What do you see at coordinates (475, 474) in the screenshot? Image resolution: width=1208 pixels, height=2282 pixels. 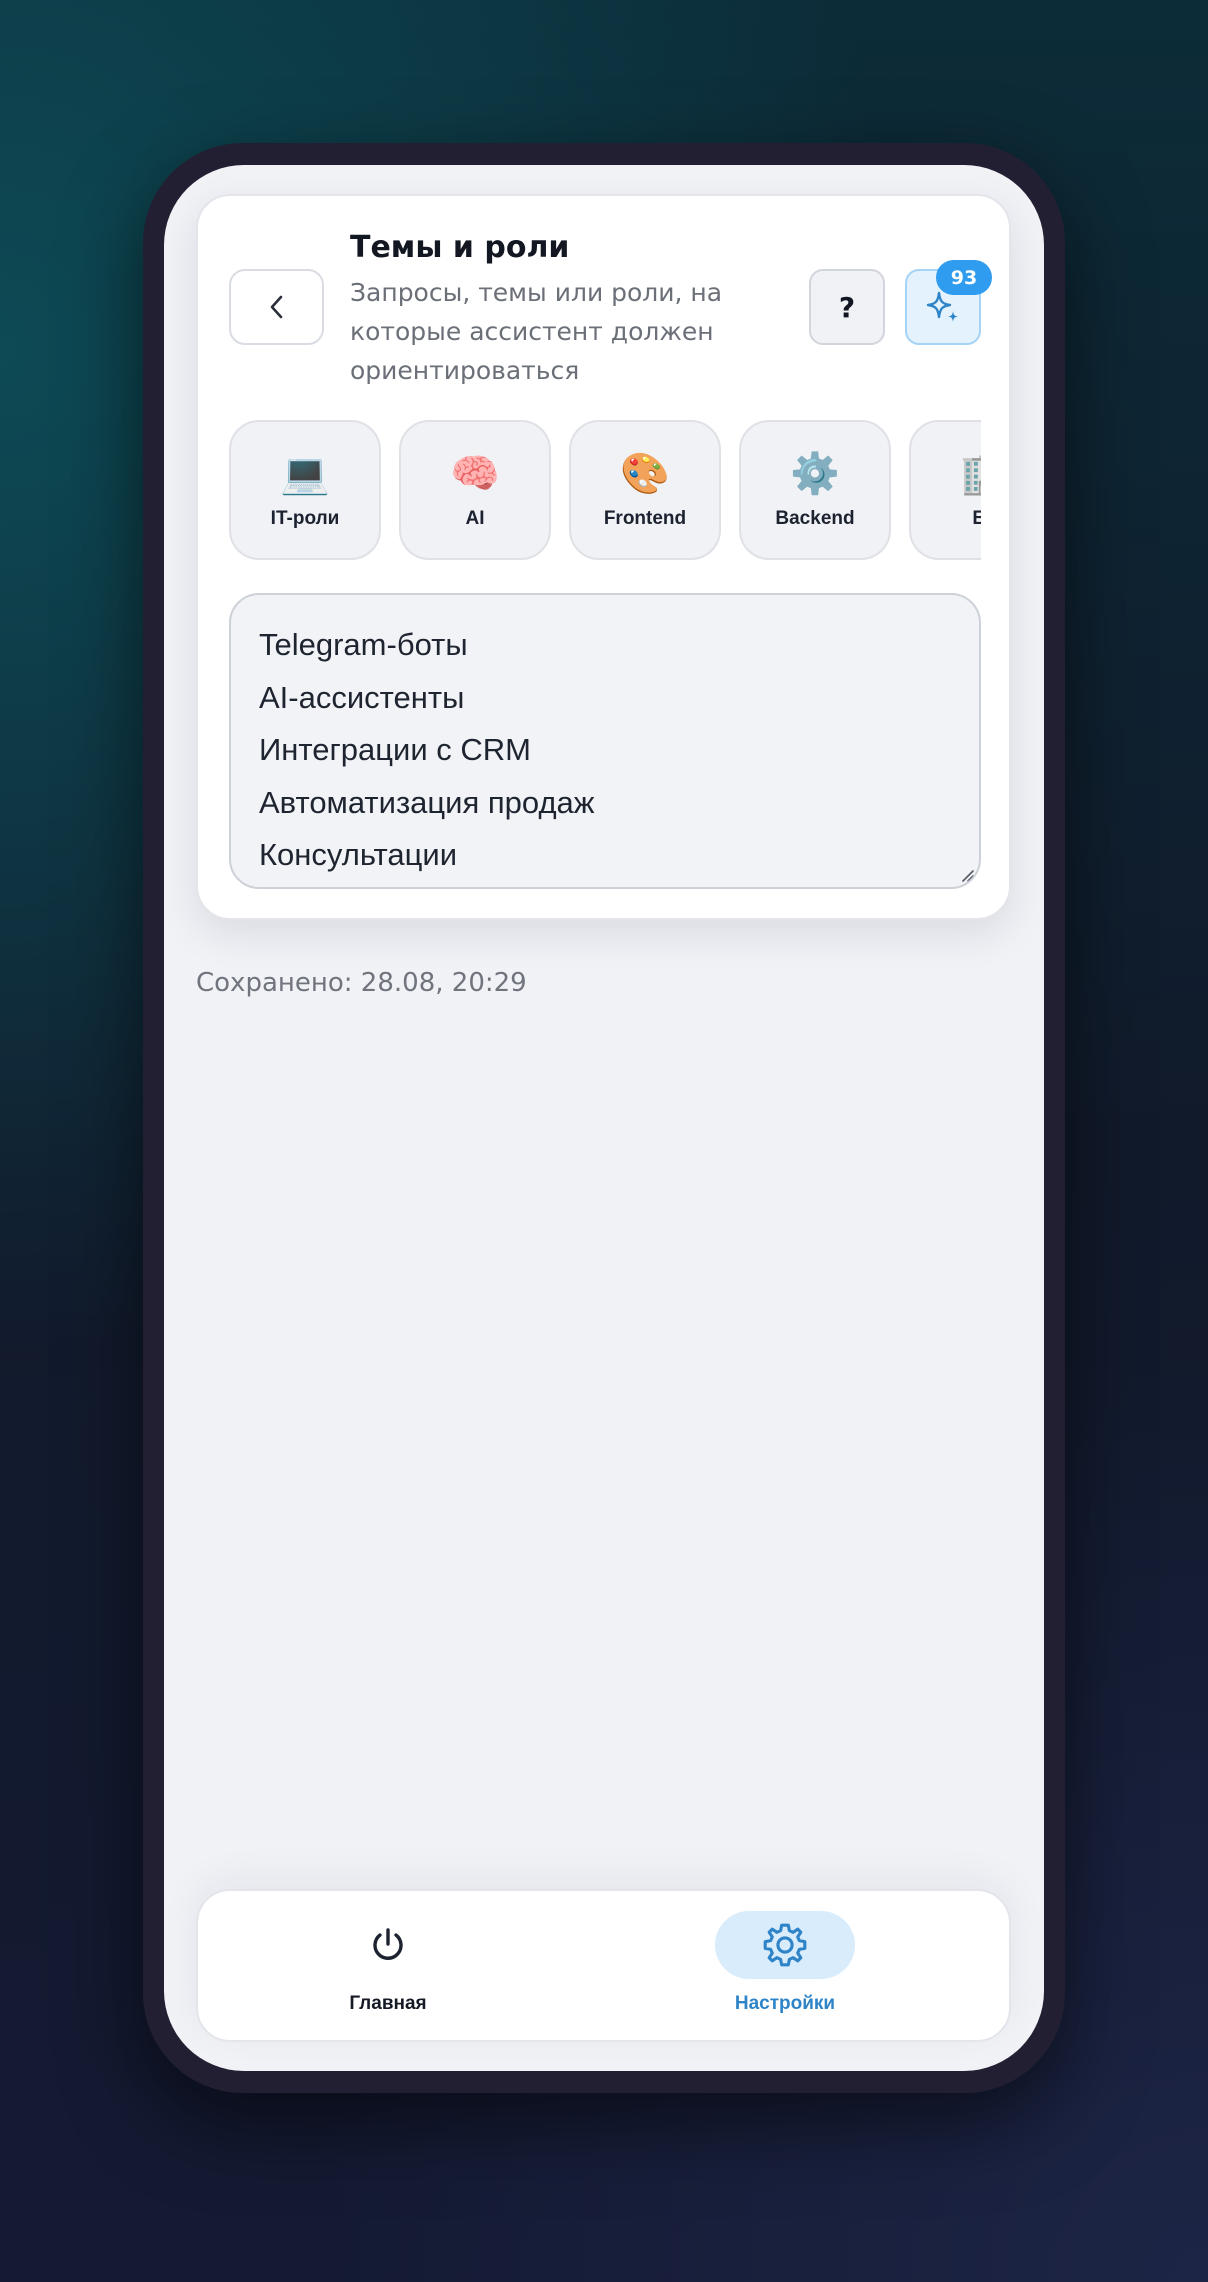 I see `brain-icon: 🧠` at bounding box center [475, 474].